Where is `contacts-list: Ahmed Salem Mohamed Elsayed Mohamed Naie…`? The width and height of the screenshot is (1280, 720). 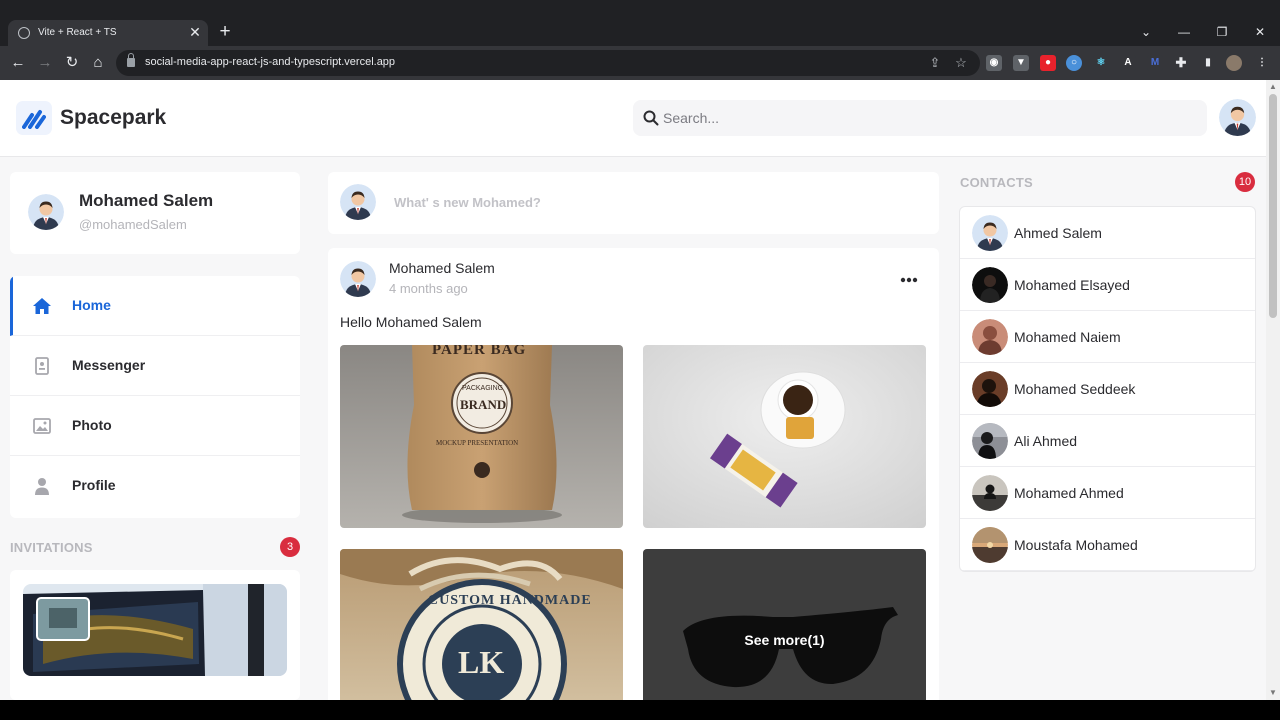 contacts-list: Ahmed Salem Mohamed Elsayed Mohamed Naie… is located at coordinates (1107, 389).